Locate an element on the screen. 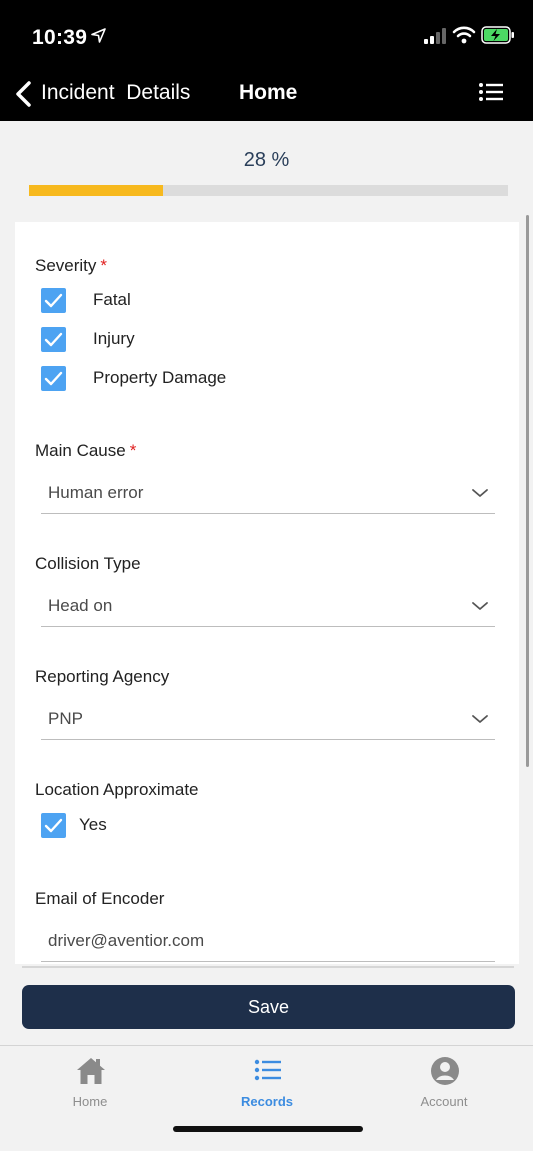  tab-label: Records is located at coordinates (267, 1101).